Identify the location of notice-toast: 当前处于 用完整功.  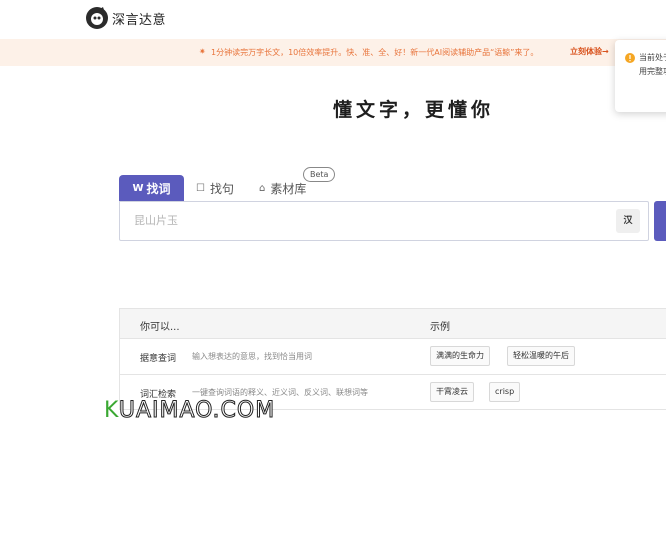
(640, 76).